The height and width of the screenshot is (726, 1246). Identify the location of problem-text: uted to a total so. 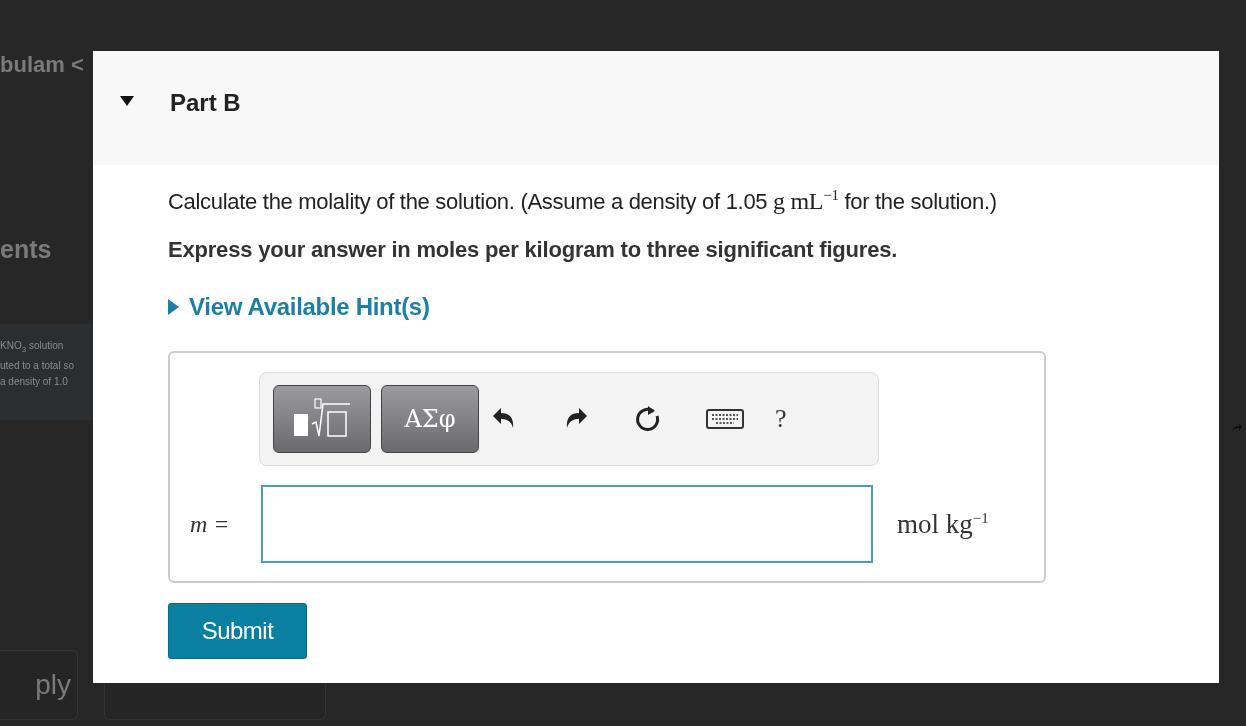
(37, 366).